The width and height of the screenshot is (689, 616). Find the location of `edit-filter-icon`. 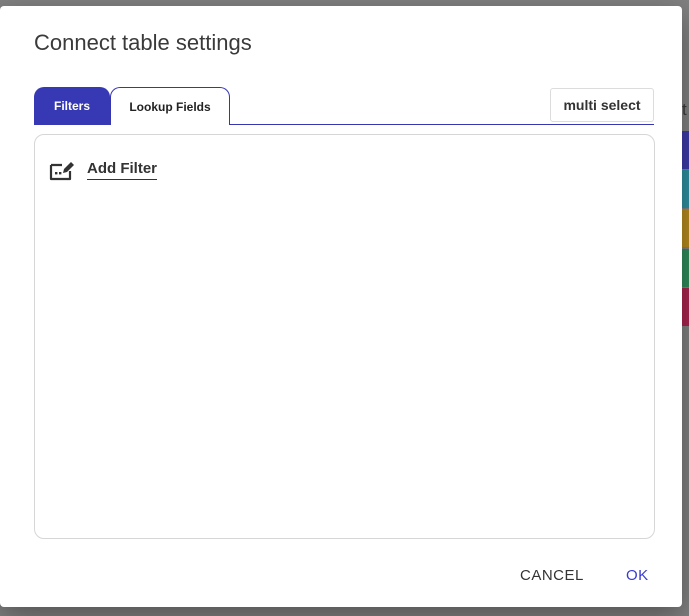

edit-filter-icon is located at coordinates (62, 170).